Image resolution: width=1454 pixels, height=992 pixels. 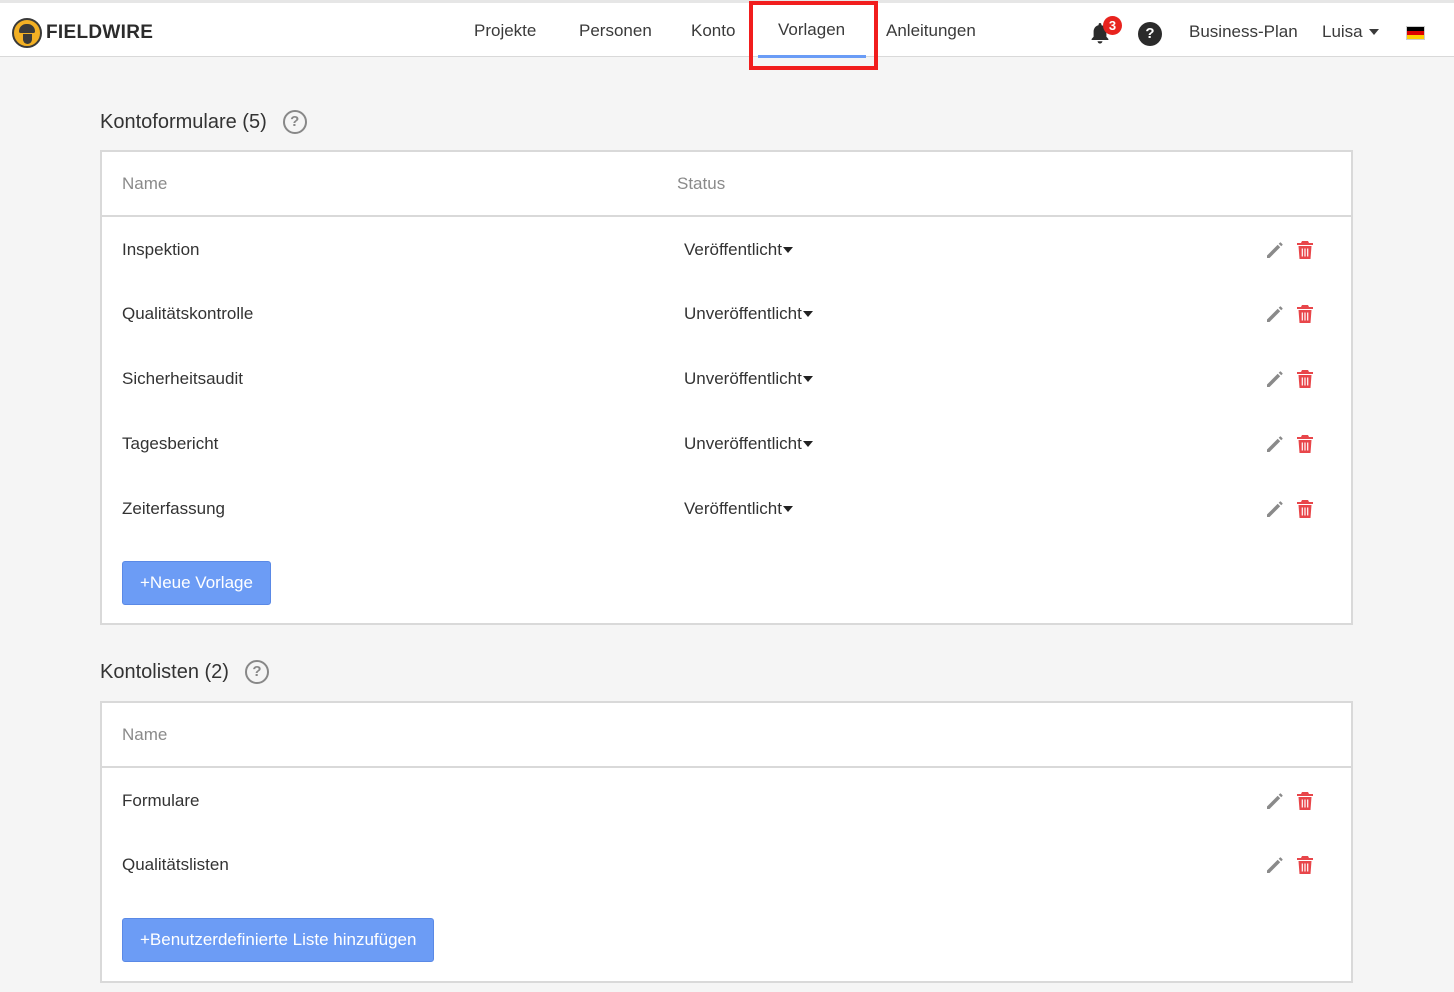 What do you see at coordinates (188, 313) in the screenshot?
I see `form-name: Qualitätskontrolle` at bounding box center [188, 313].